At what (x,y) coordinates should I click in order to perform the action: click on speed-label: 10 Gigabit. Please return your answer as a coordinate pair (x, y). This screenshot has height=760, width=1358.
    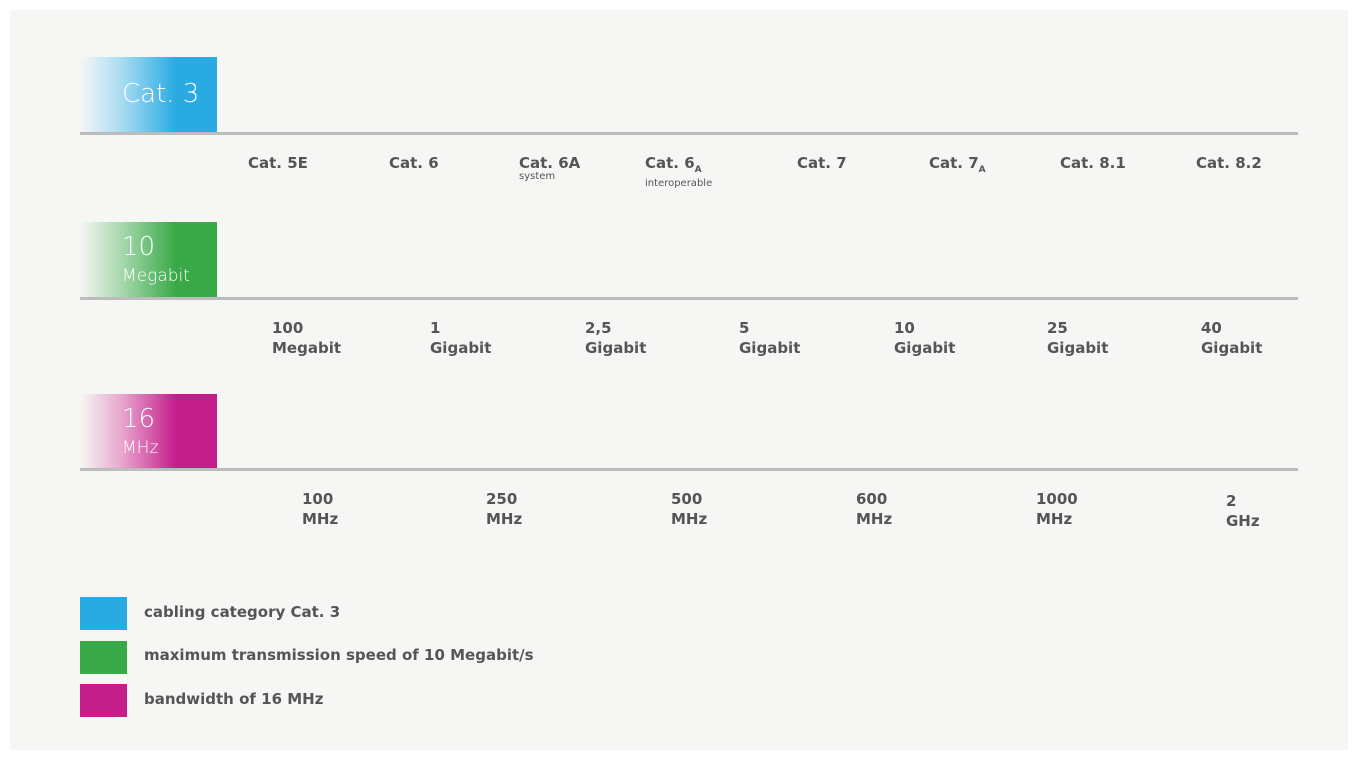
    Looking at the image, I should click on (925, 338).